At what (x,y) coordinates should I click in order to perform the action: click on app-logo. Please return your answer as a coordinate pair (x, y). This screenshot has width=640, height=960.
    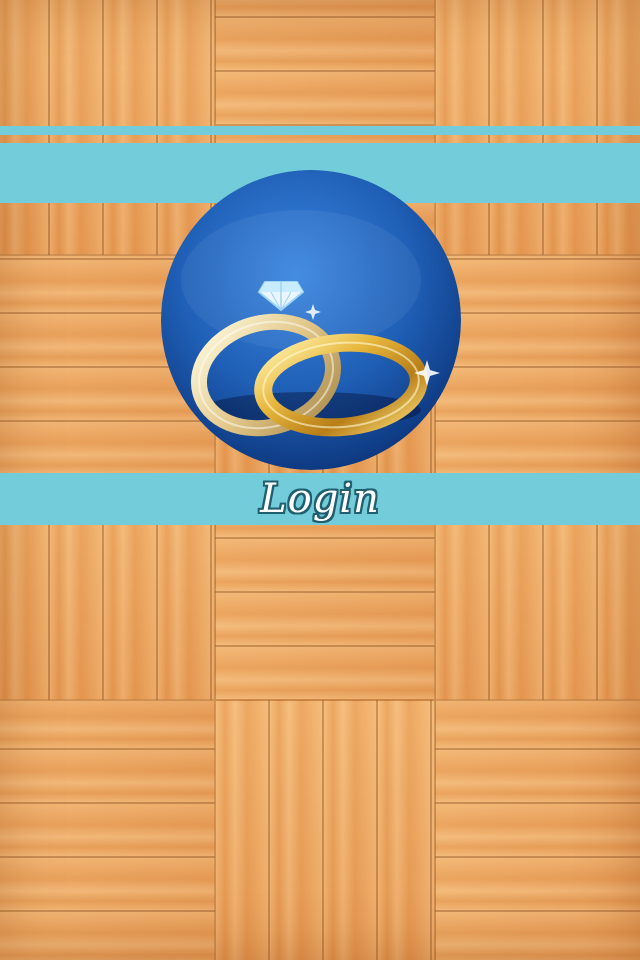
    Looking at the image, I should click on (311, 320).